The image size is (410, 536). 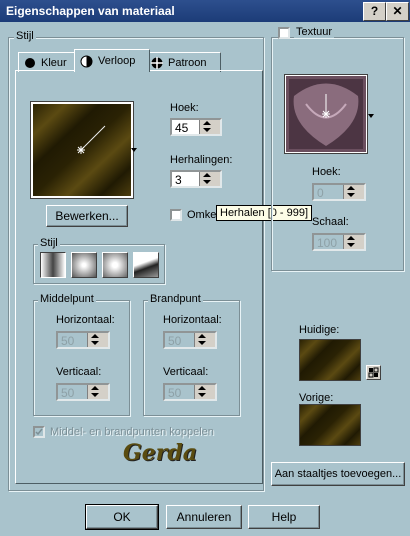 I want to click on grid-icon, so click(x=157, y=62).